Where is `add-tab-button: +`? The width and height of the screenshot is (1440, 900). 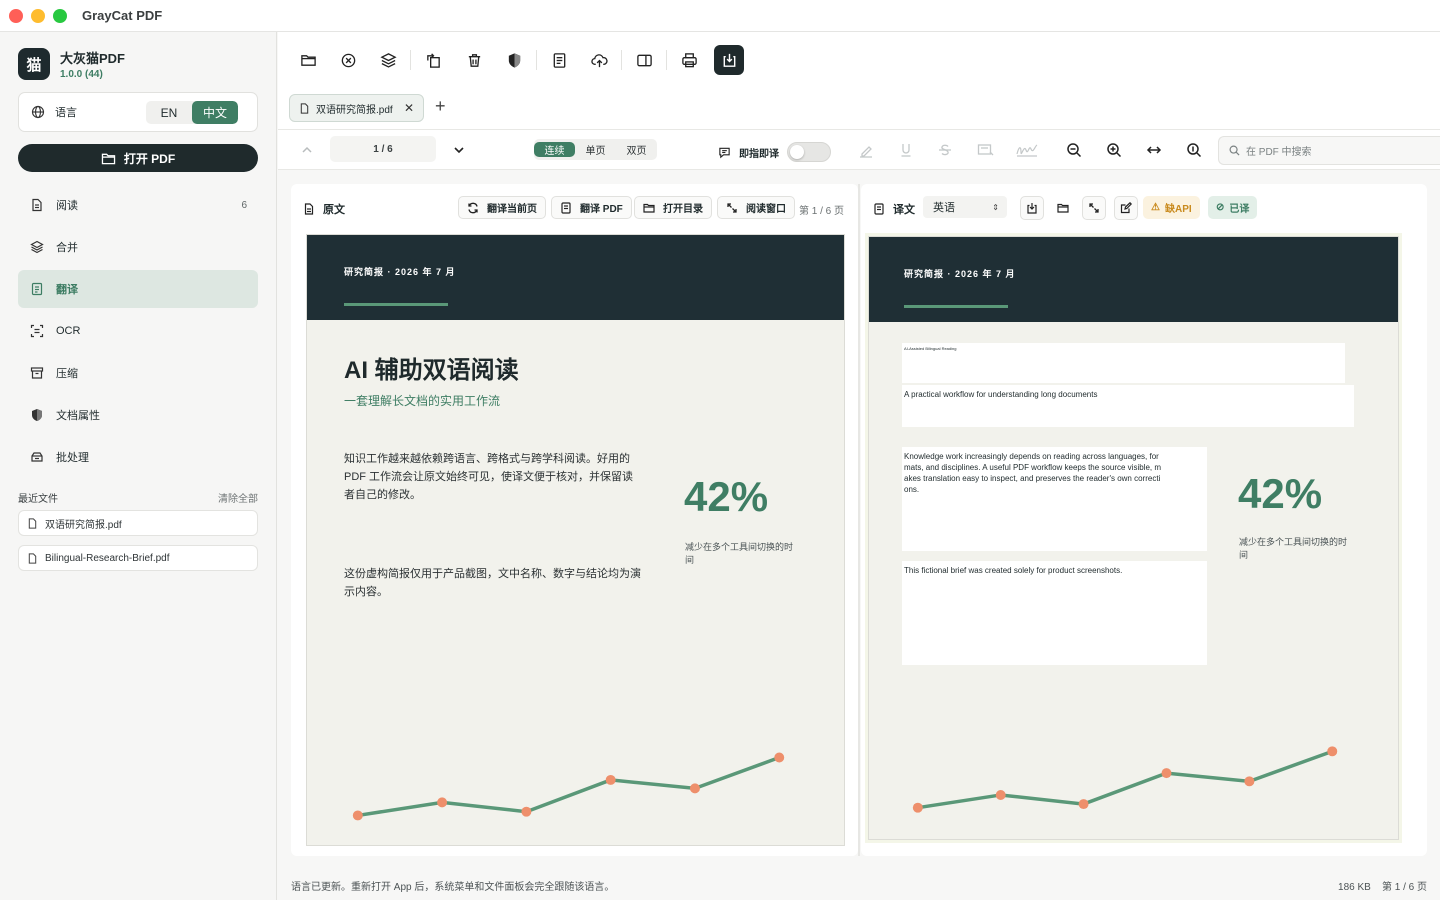 add-tab-button: + is located at coordinates (440, 106).